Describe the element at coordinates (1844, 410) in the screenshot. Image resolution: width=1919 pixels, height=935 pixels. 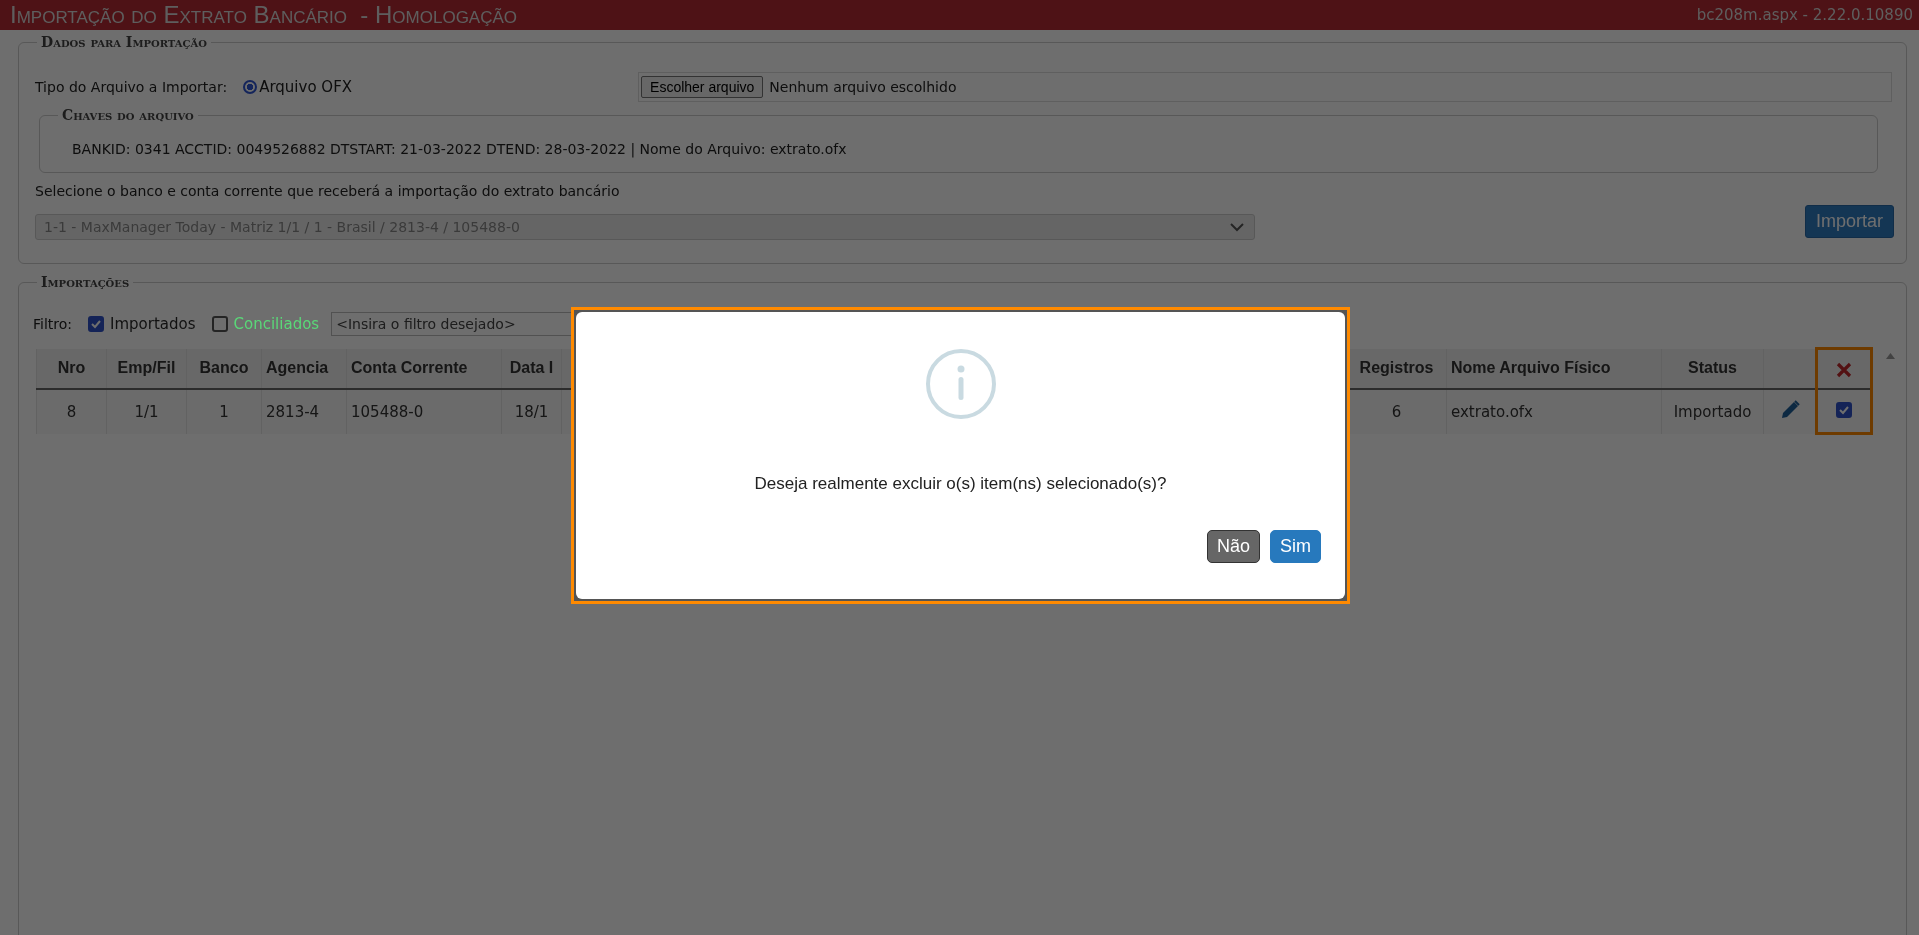
I see `row-checkbox` at that location.